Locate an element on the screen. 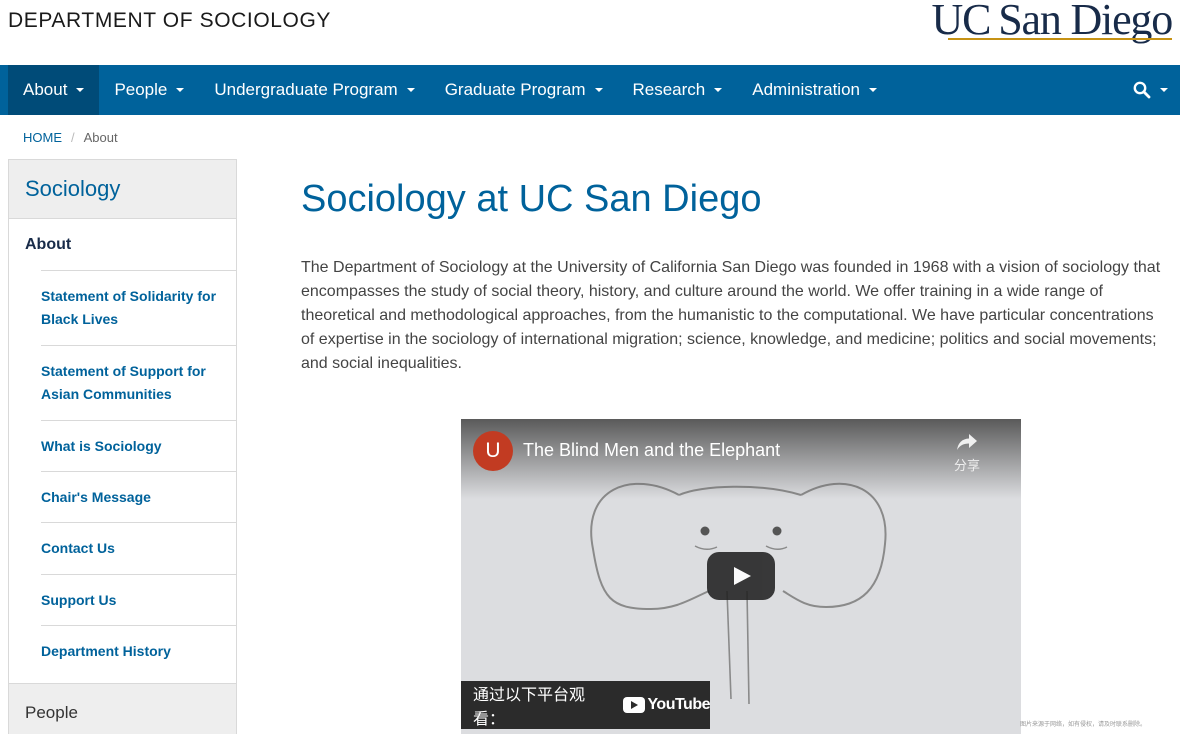 Image resolution: width=1180 pixels, height=734 pixels. sidebar-item-department-history: Department History is located at coordinates (138, 650).